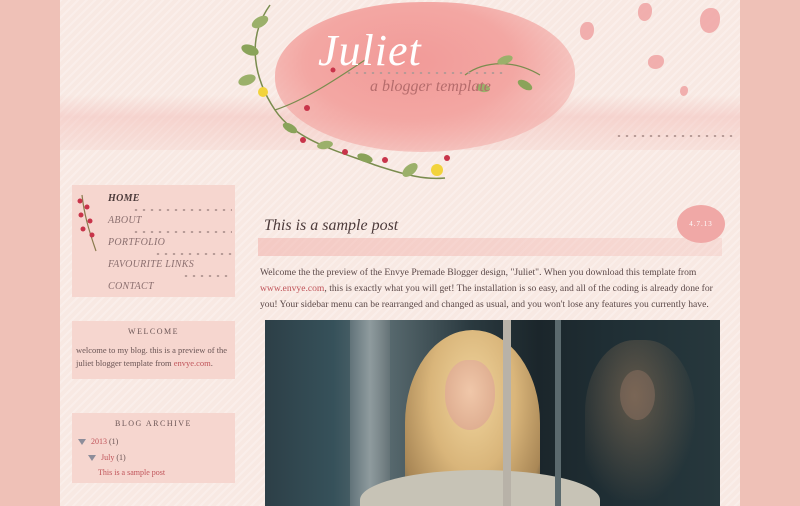 The image size is (800, 506). I want to click on blog-description: a blogger template, so click(430, 86).